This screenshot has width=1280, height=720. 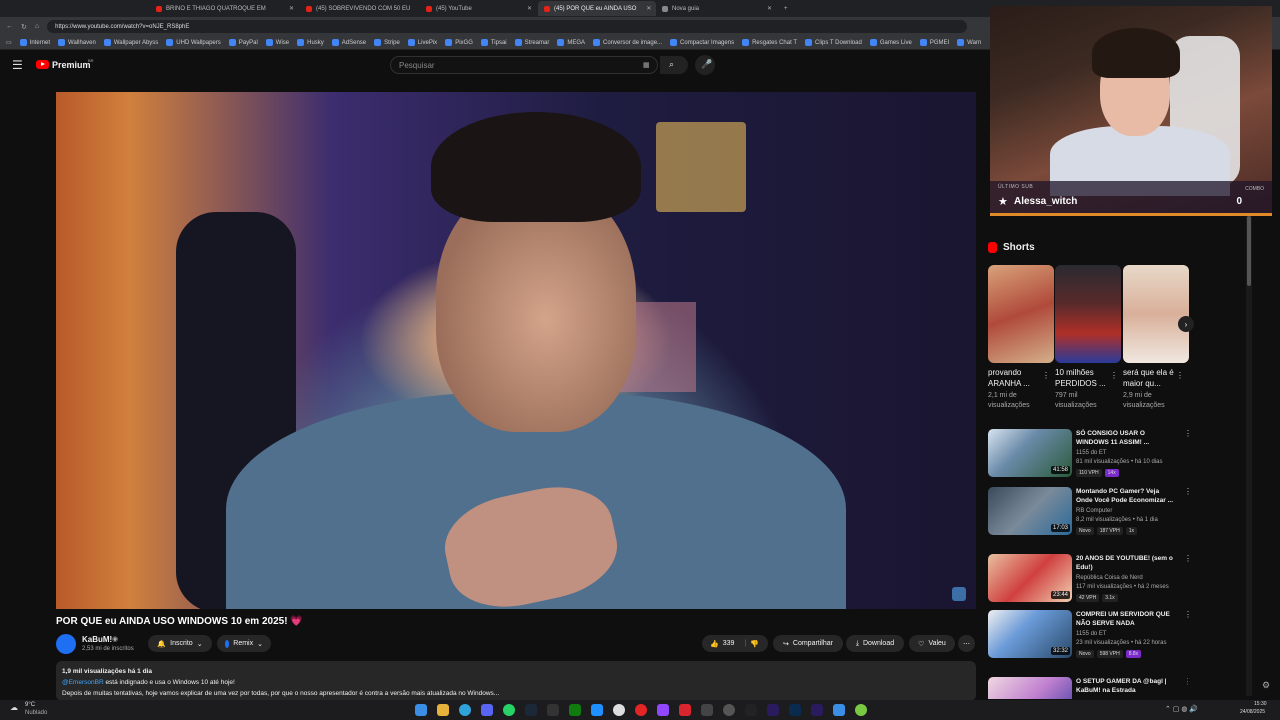 I want to click on file-explorer-icon, so click(x=443, y=710).